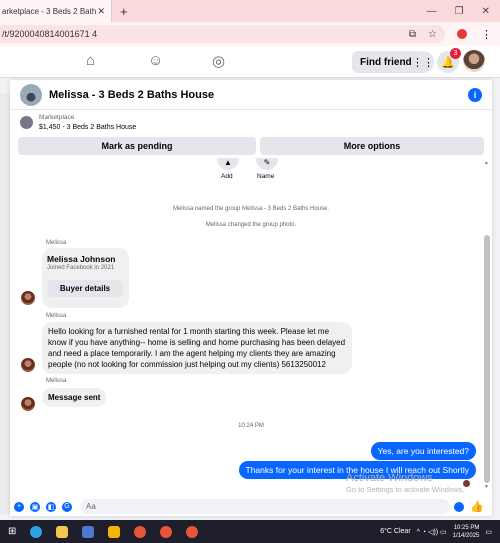 The height and width of the screenshot is (543, 500). Describe the element at coordinates (250, 62) in the screenshot. I see `facebook-header: ⌂ ☺ ◎ Find friends ⋮⋮ 🔔 3` at that location.